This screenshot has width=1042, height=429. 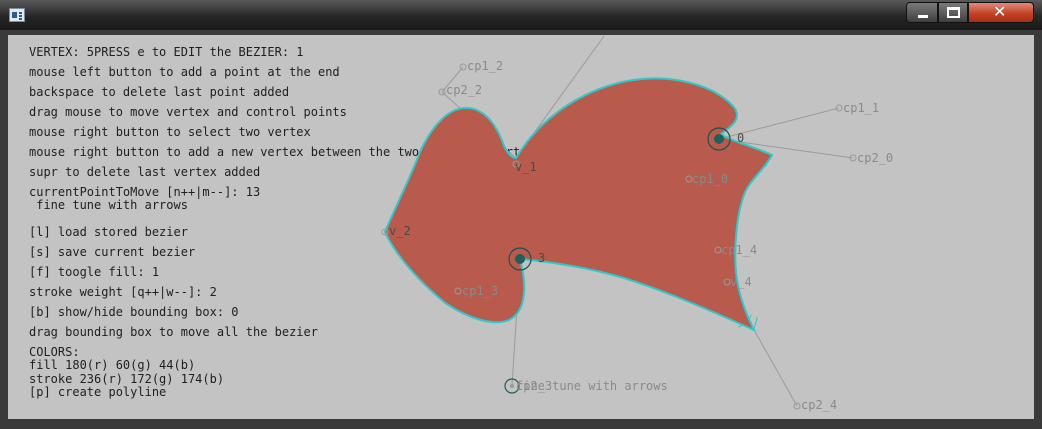 I want to click on label-v1: v_1, so click(x=526, y=167).